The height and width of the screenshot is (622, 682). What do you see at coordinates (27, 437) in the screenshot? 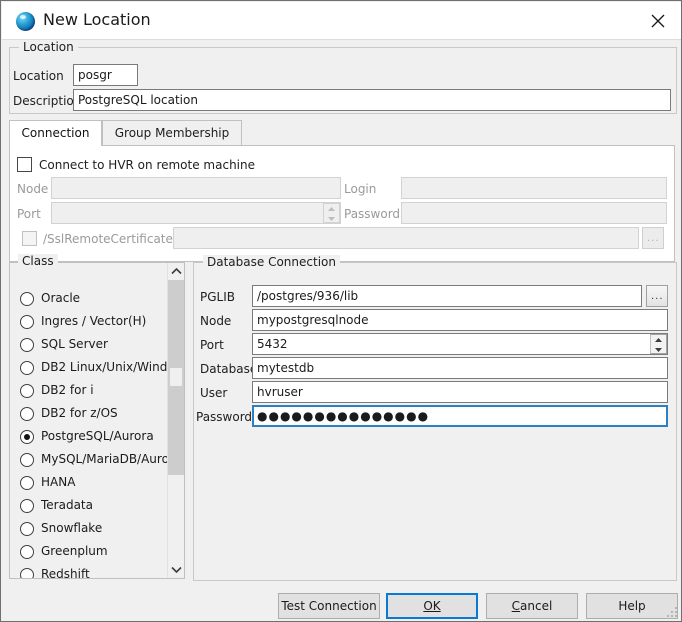
I see `radio-icon-selected` at bounding box center [27, 437].